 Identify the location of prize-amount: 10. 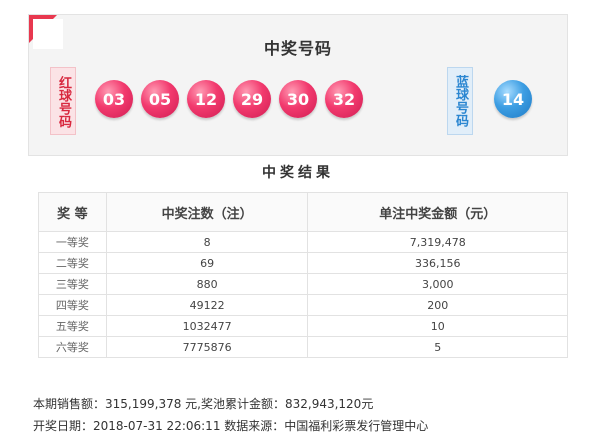
(437, 326).